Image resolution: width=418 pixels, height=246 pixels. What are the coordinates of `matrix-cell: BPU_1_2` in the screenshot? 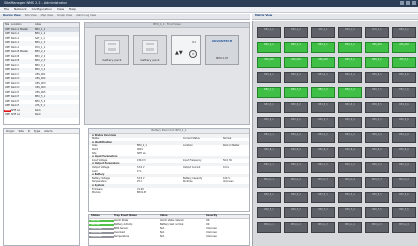 It's located at (296, 32).